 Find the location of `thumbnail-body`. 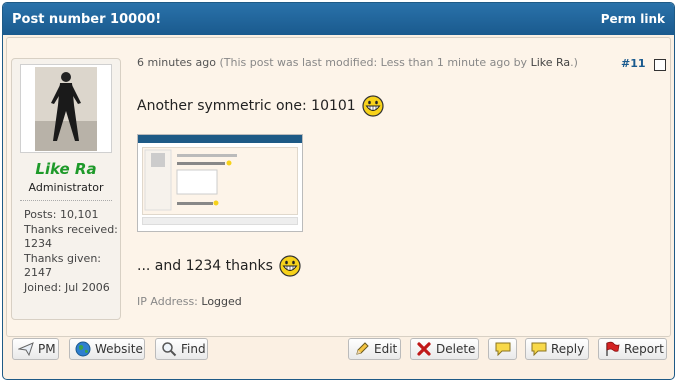

thumbnail-body is located at coordinates (220, 181).